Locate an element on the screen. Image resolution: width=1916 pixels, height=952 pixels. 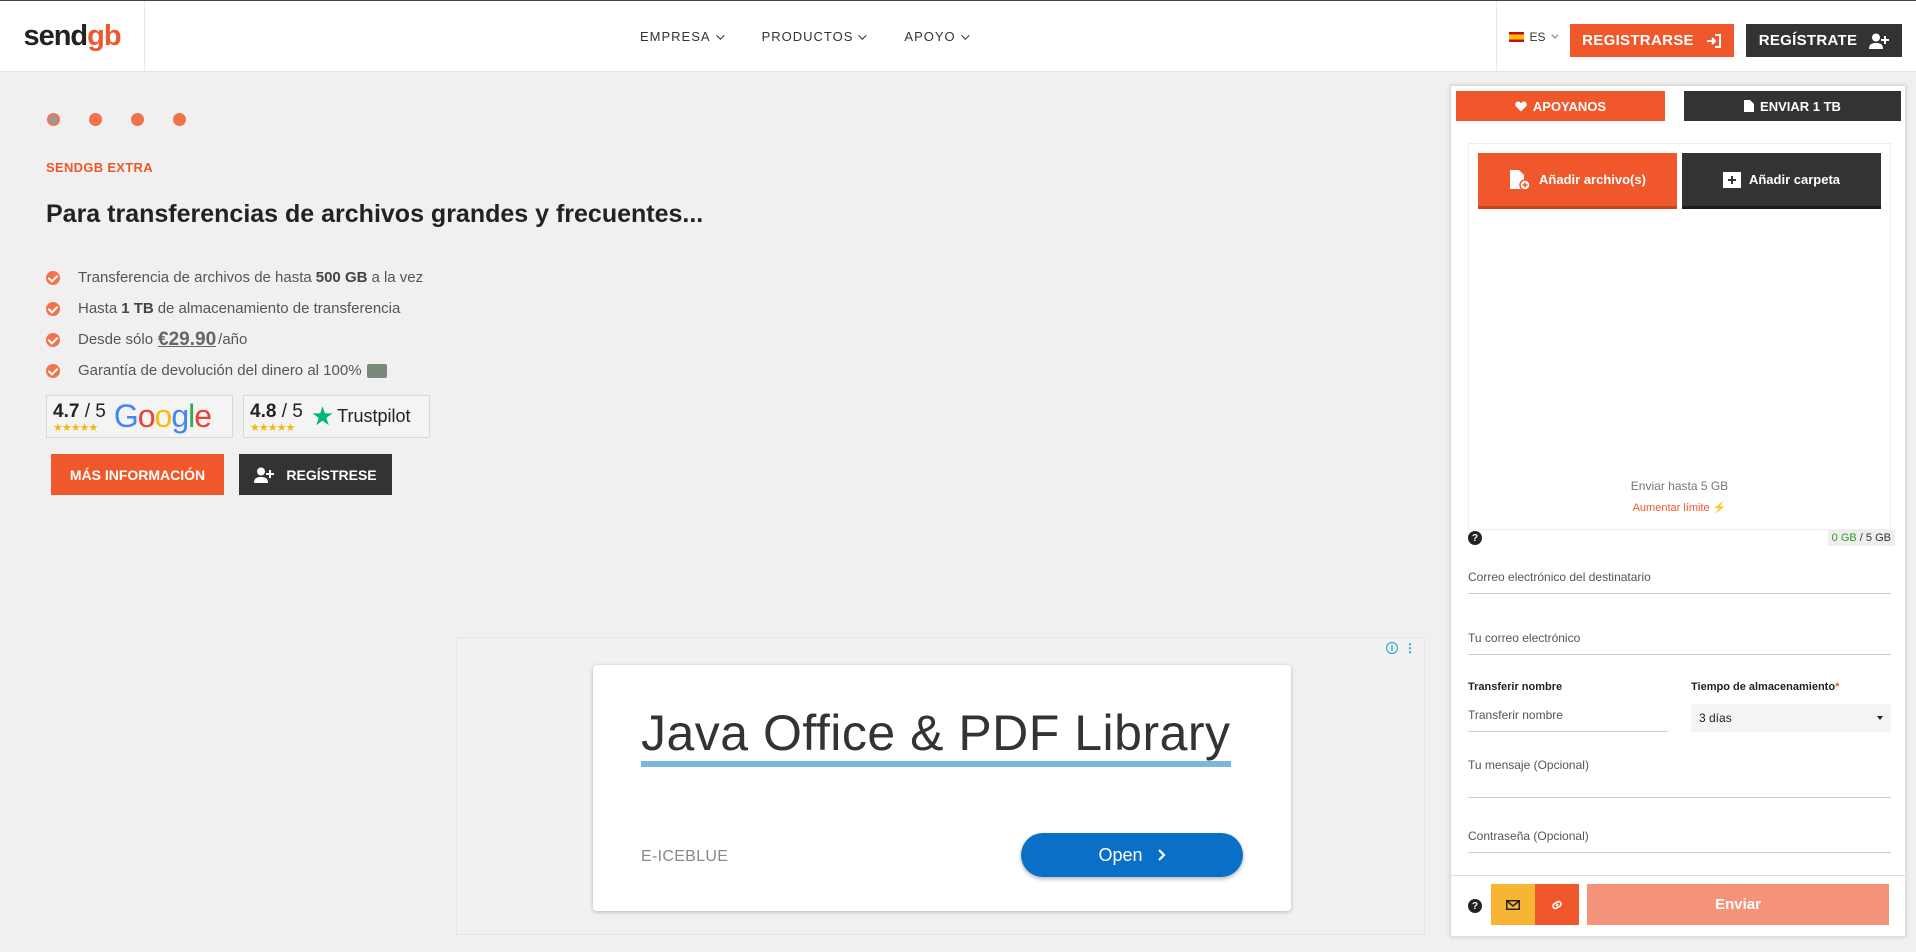
nav-item-empresa: EMPRESA is located at coordinates (682, 36).